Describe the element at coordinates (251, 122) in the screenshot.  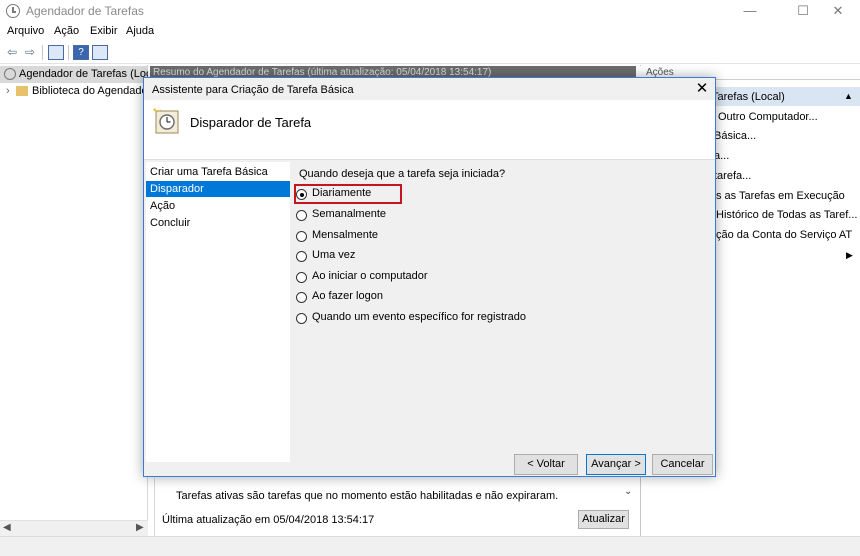
I see `dialog-heading: Disparador de Tarefa` at that location.